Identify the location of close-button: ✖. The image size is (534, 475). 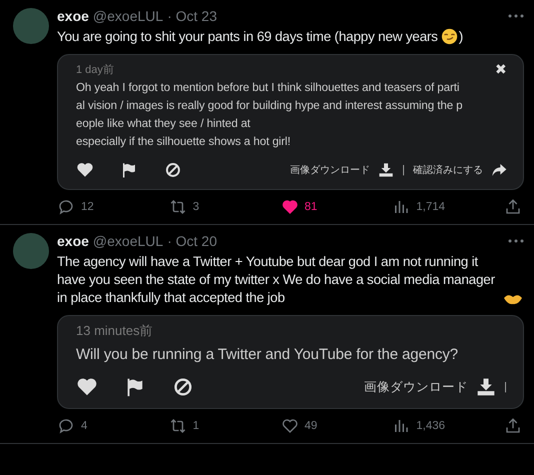
(501, 69).